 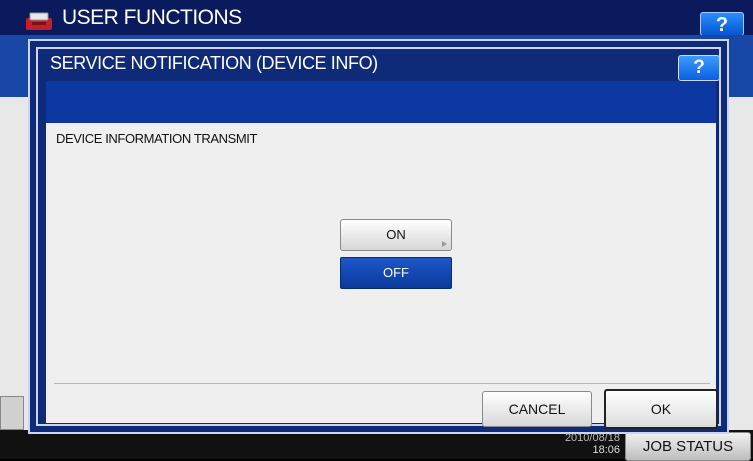 I want to click on cancel-button: CANCEL, so click(x=537, y=409).